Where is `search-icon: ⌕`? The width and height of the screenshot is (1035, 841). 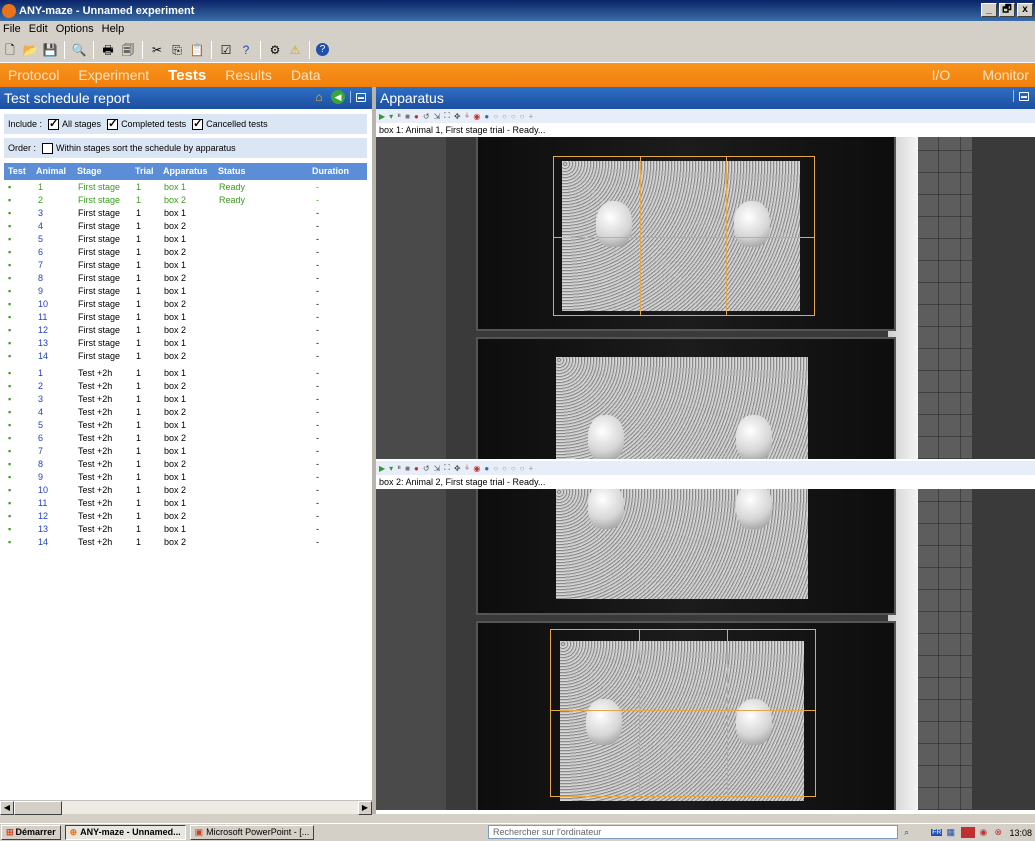
search-icon: ⌕ is located at coordinates (906, 832).